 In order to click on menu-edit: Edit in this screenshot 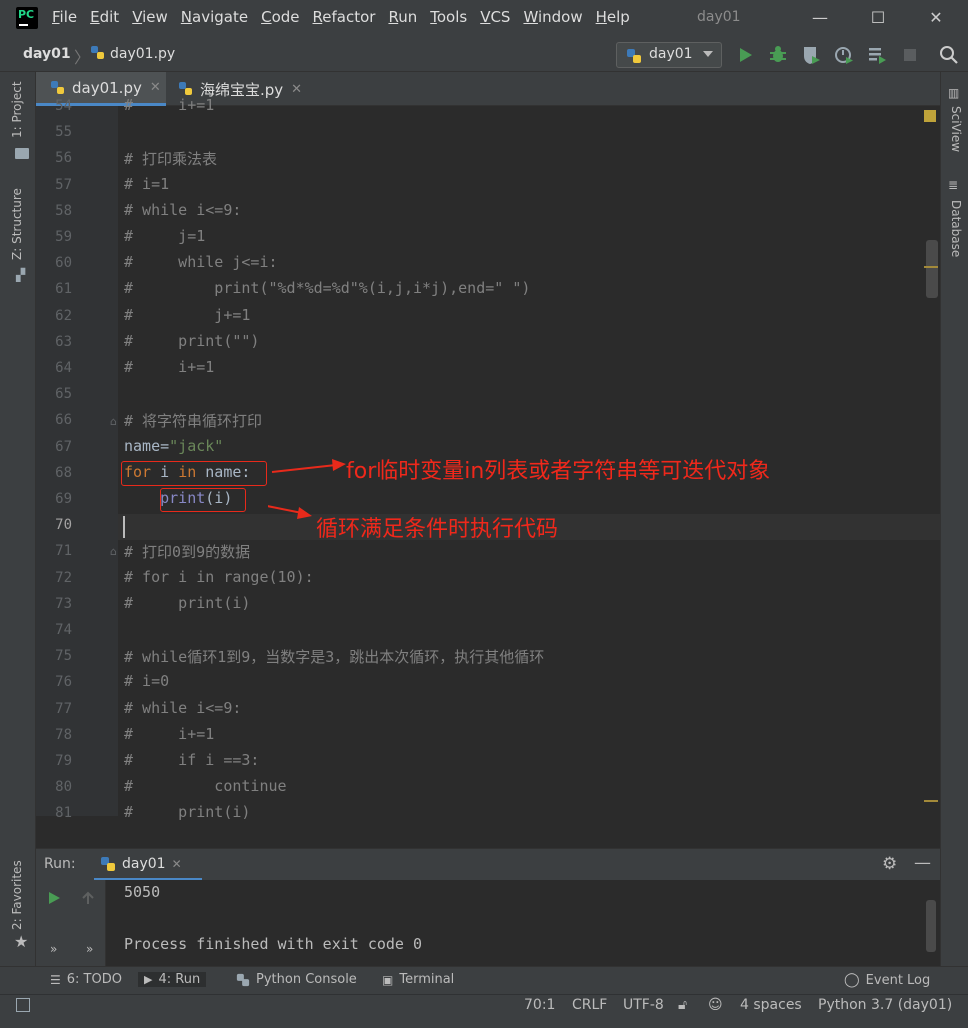, I will do `click(104, 17)`.